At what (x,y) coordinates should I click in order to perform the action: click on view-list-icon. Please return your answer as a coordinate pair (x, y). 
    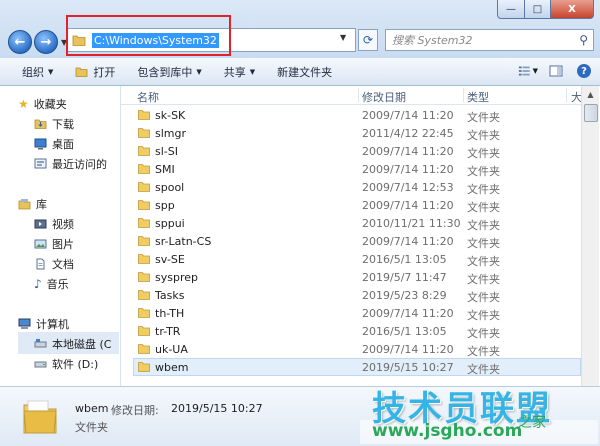
    Looking at the image, I should click on (524, 71).